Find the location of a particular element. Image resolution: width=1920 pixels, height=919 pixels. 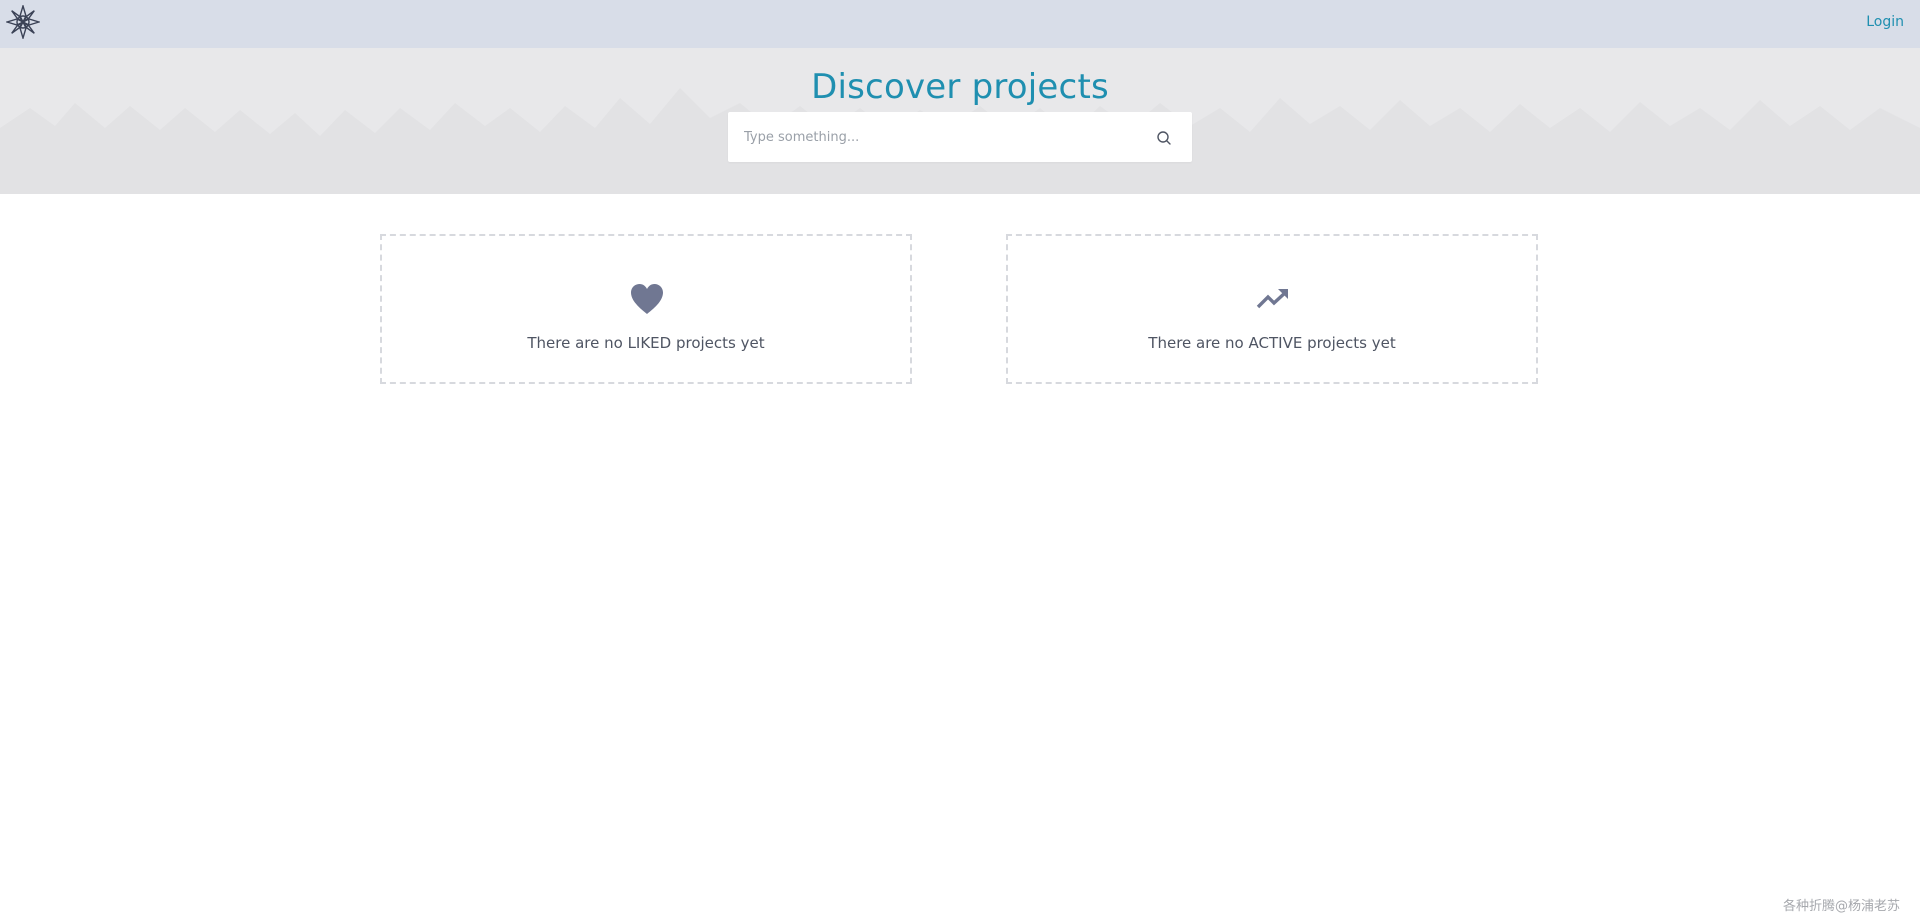

heart-icon is located at coordinates (647, 299).